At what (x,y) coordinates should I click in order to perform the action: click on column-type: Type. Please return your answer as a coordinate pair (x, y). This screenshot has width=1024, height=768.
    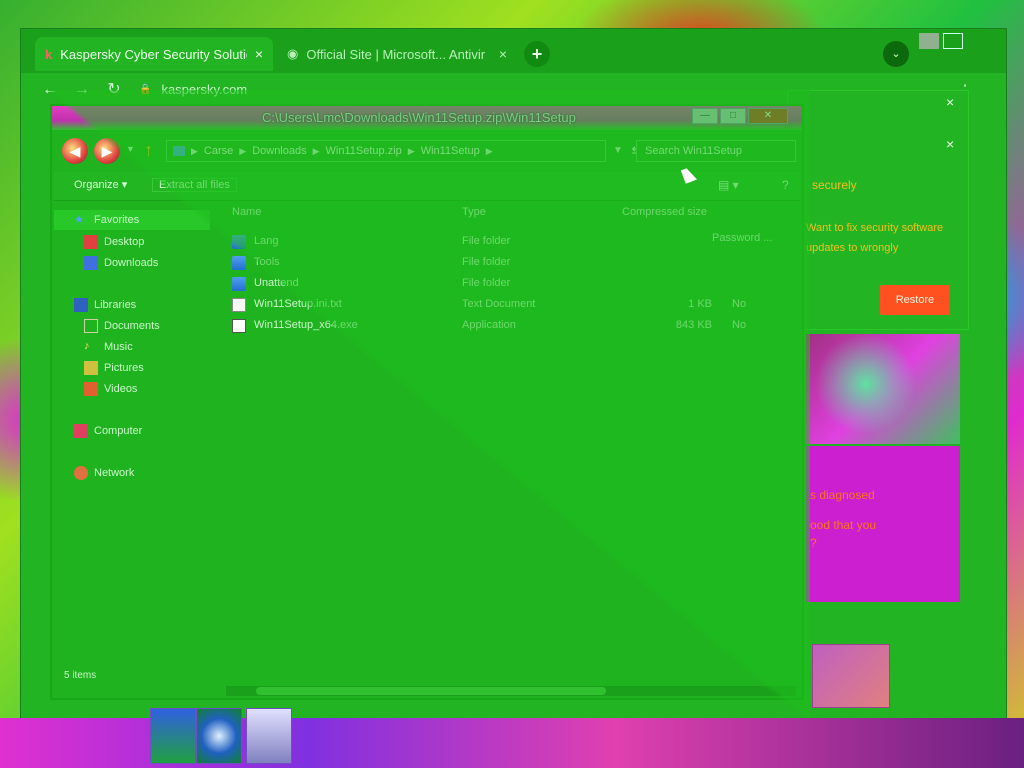
    Looking at the image, I should click on (474, 212).